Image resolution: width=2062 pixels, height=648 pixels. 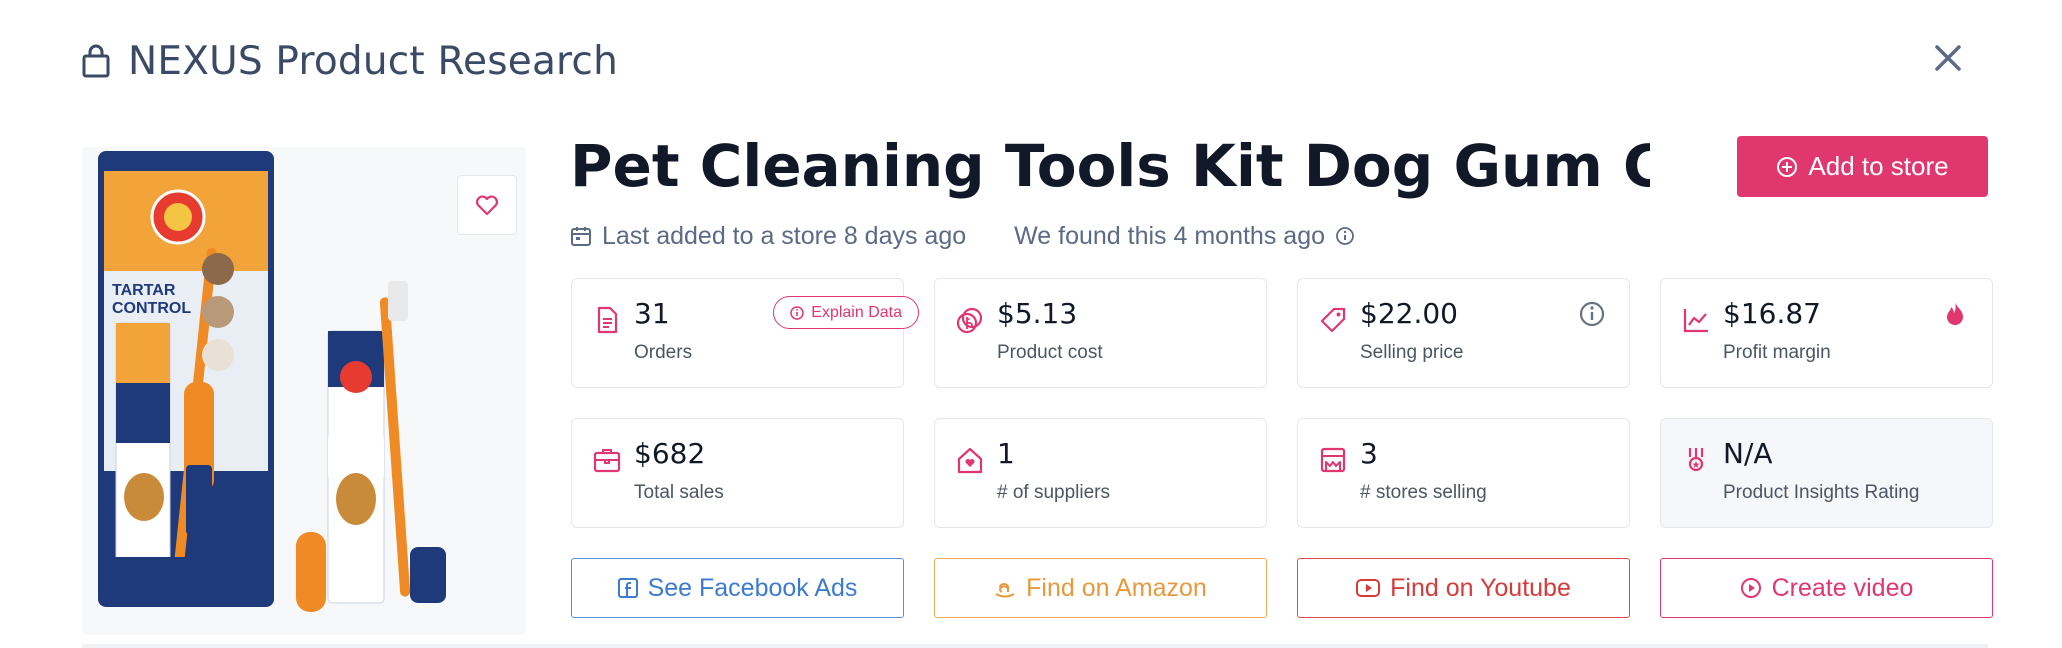 I want to click on shopping-bag-icon, so click(x=96, y=61).